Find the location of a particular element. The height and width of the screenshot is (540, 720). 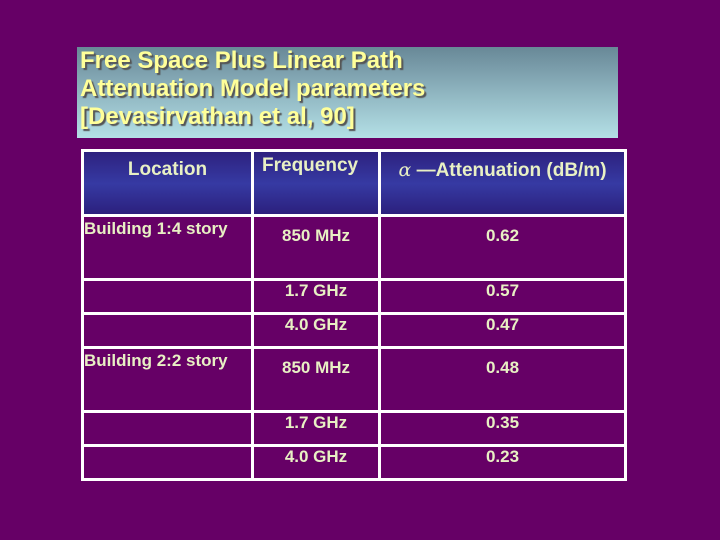

cell-location: Building 1:4 story is located at coordinates (167, 247).